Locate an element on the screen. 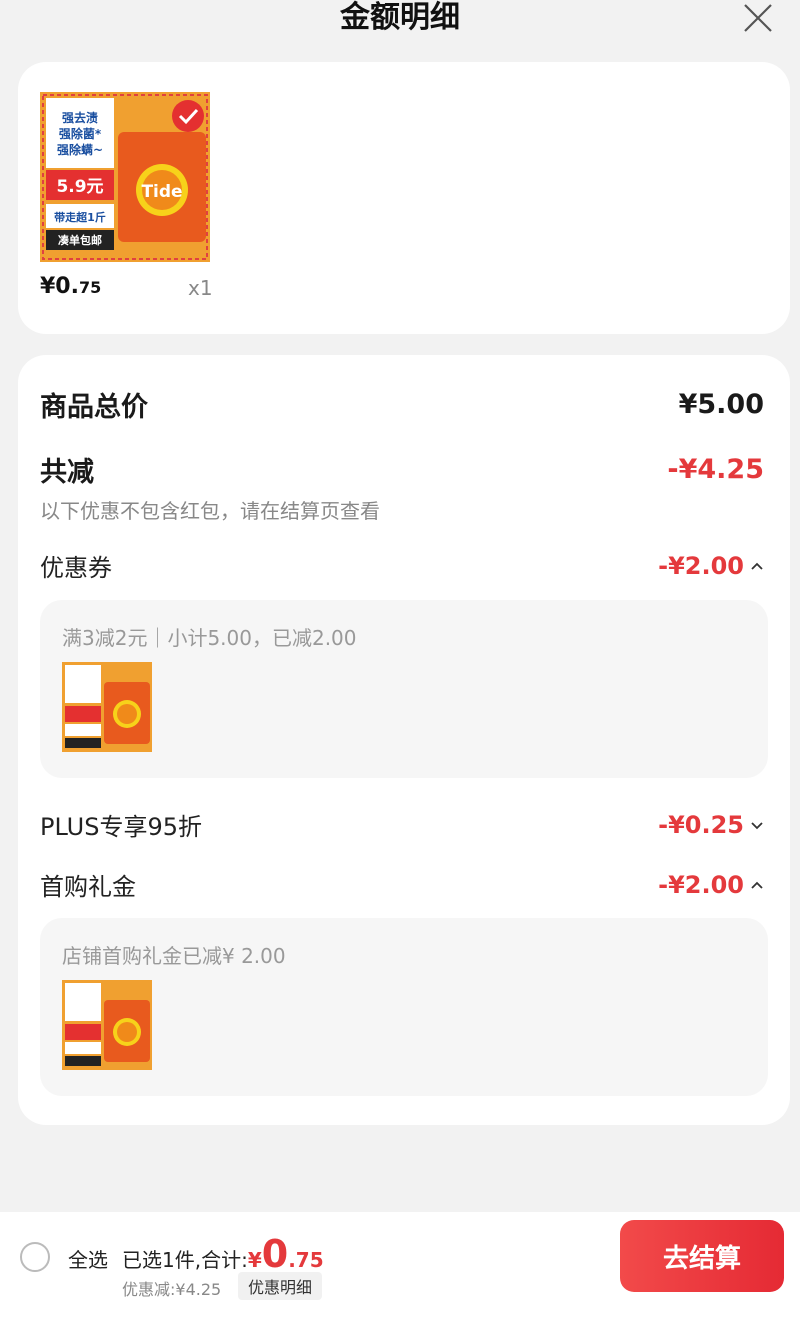 This screenshot has height=1318, width=800. checkout-button: 去结算 is located at coordinates (702, 1256).